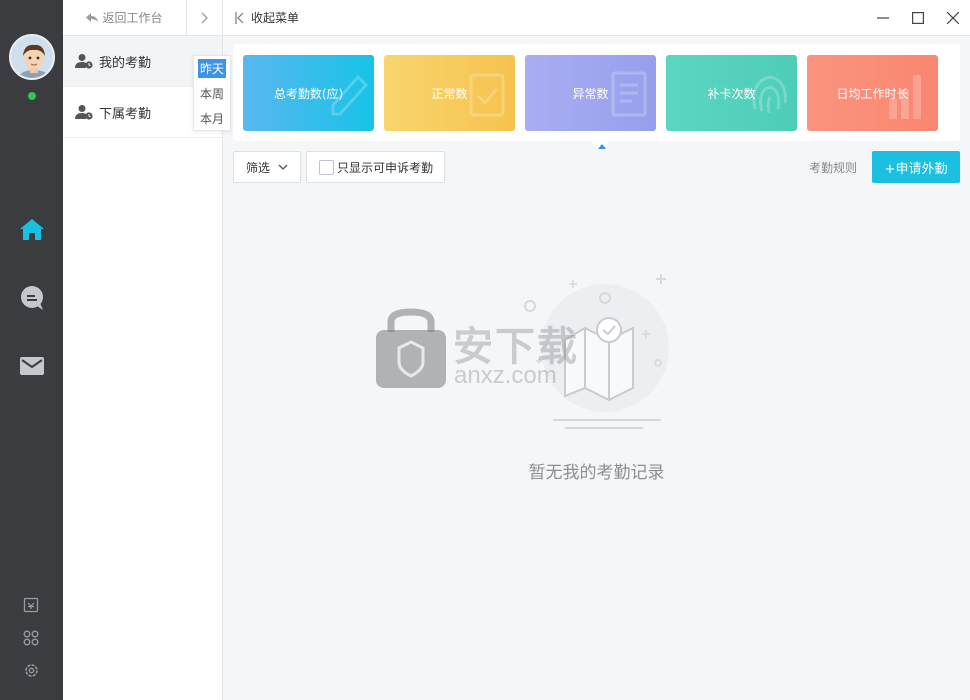 The width and height of the screenshot is (970, 700). What do you see at coordinates (596, 18) in the screenshot?
I see `title-bar: 收起菜单` at bounding box center [596, 18].